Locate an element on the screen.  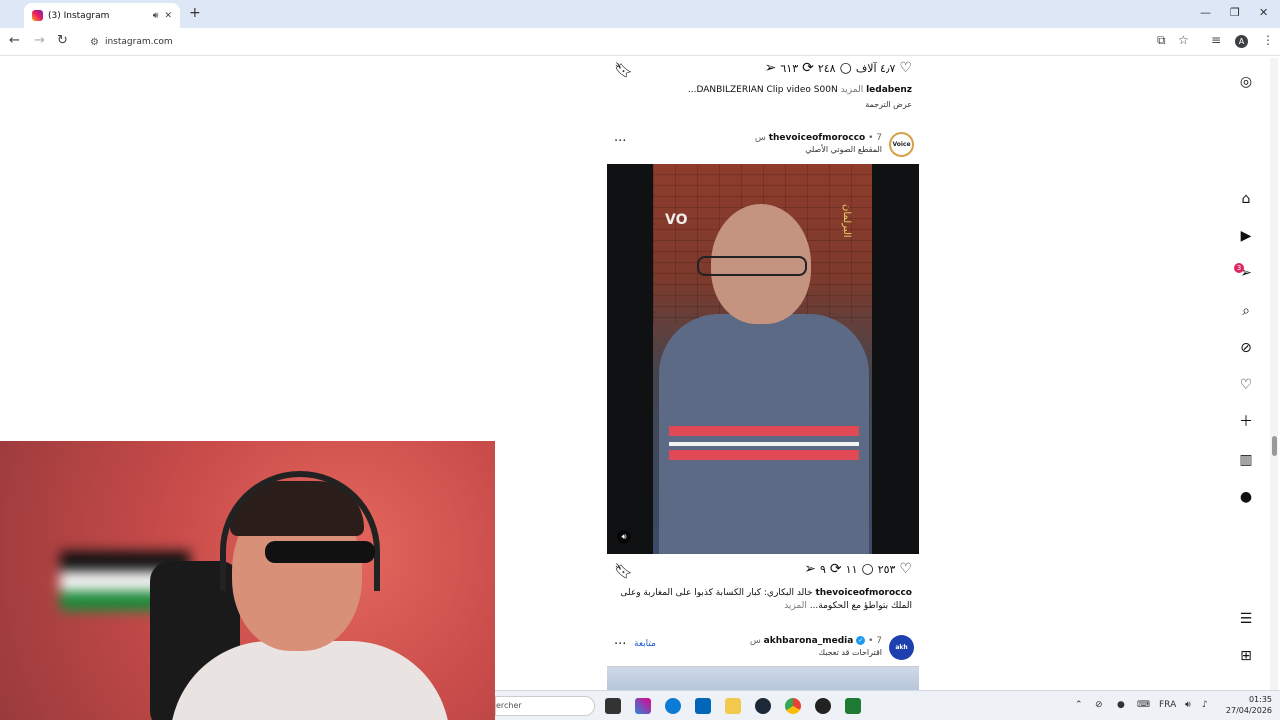
video-watermark-right: البرلمان is located at coordinates (846, 221).